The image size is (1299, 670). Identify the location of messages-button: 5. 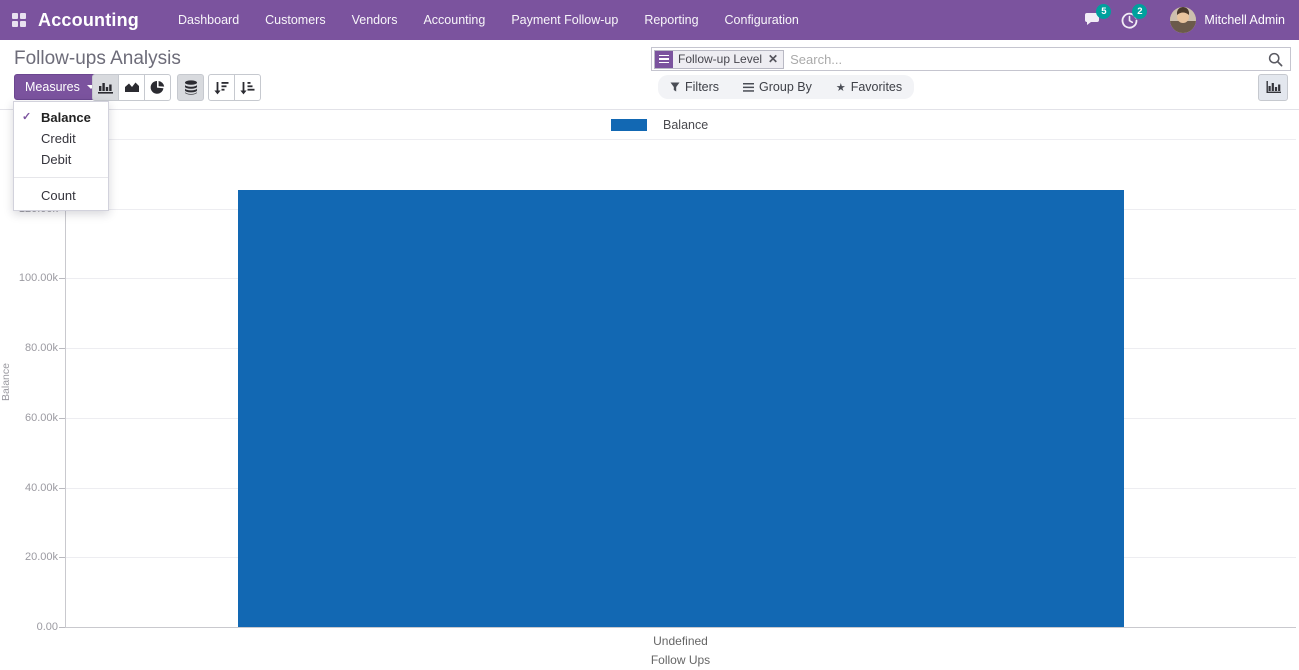
(1097, 17).